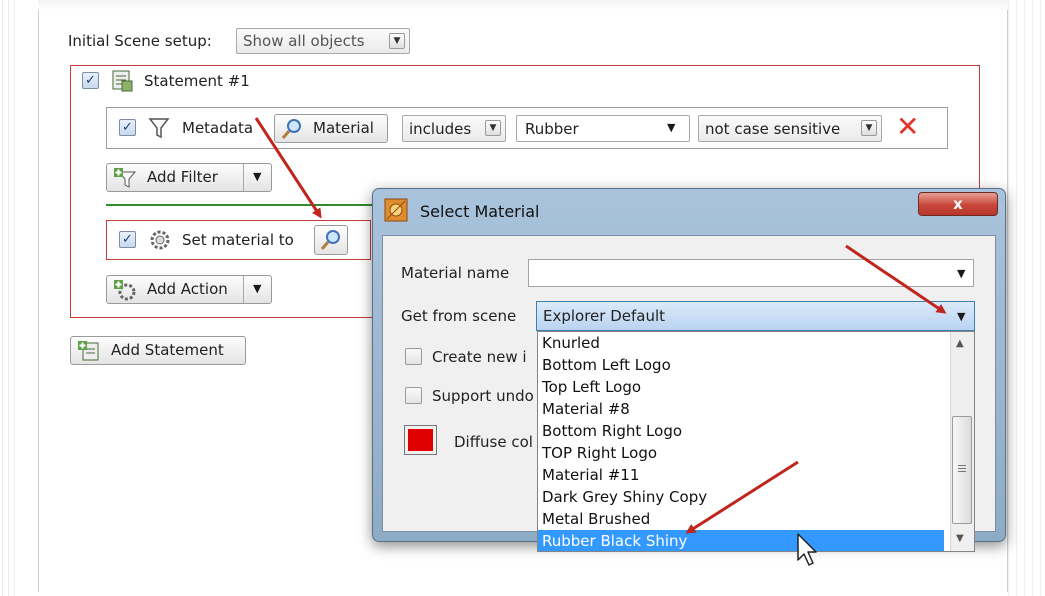  What do you see at coordinates (755, 316) in the screenshot?
I see `get-from-scene-dropdown: Explorer Default ▼` at bounding box center [755, 316].